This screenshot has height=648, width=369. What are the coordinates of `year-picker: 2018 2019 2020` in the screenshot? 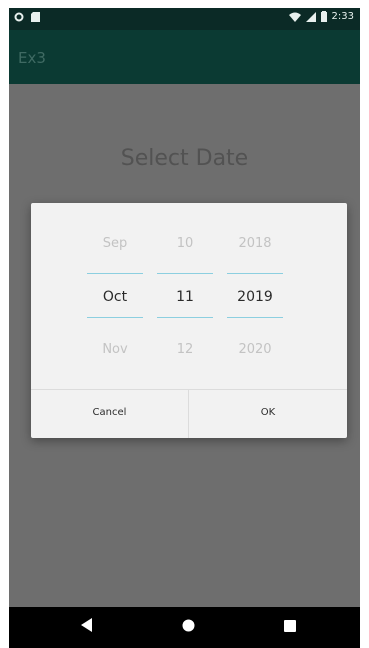 It's located at (255, 295).